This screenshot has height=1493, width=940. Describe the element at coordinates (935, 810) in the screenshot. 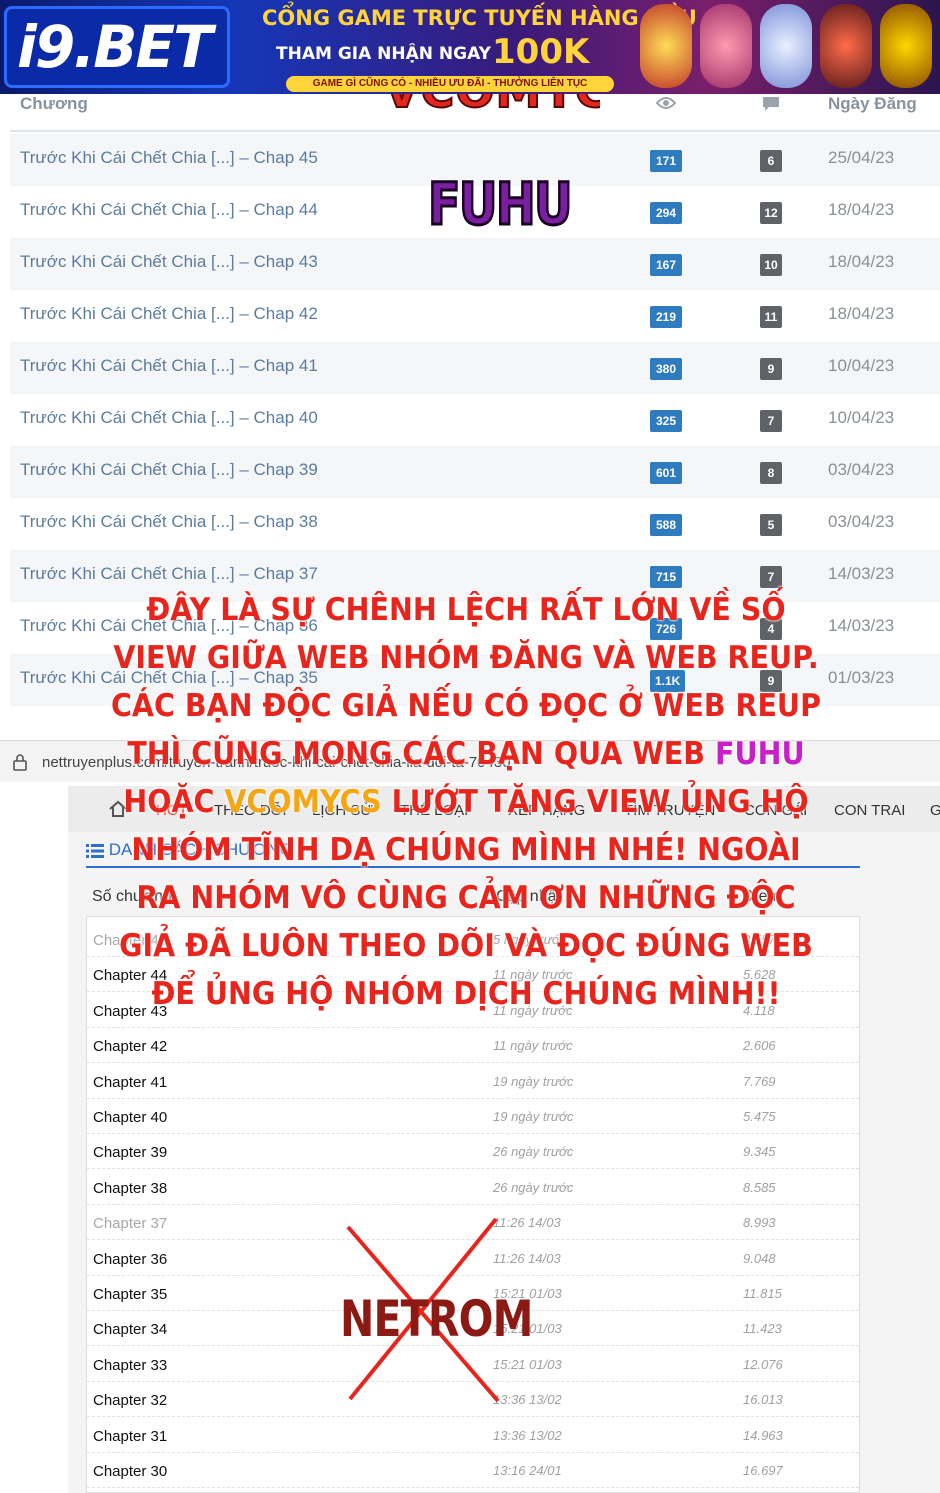

I see `nav-more: G` at that location.